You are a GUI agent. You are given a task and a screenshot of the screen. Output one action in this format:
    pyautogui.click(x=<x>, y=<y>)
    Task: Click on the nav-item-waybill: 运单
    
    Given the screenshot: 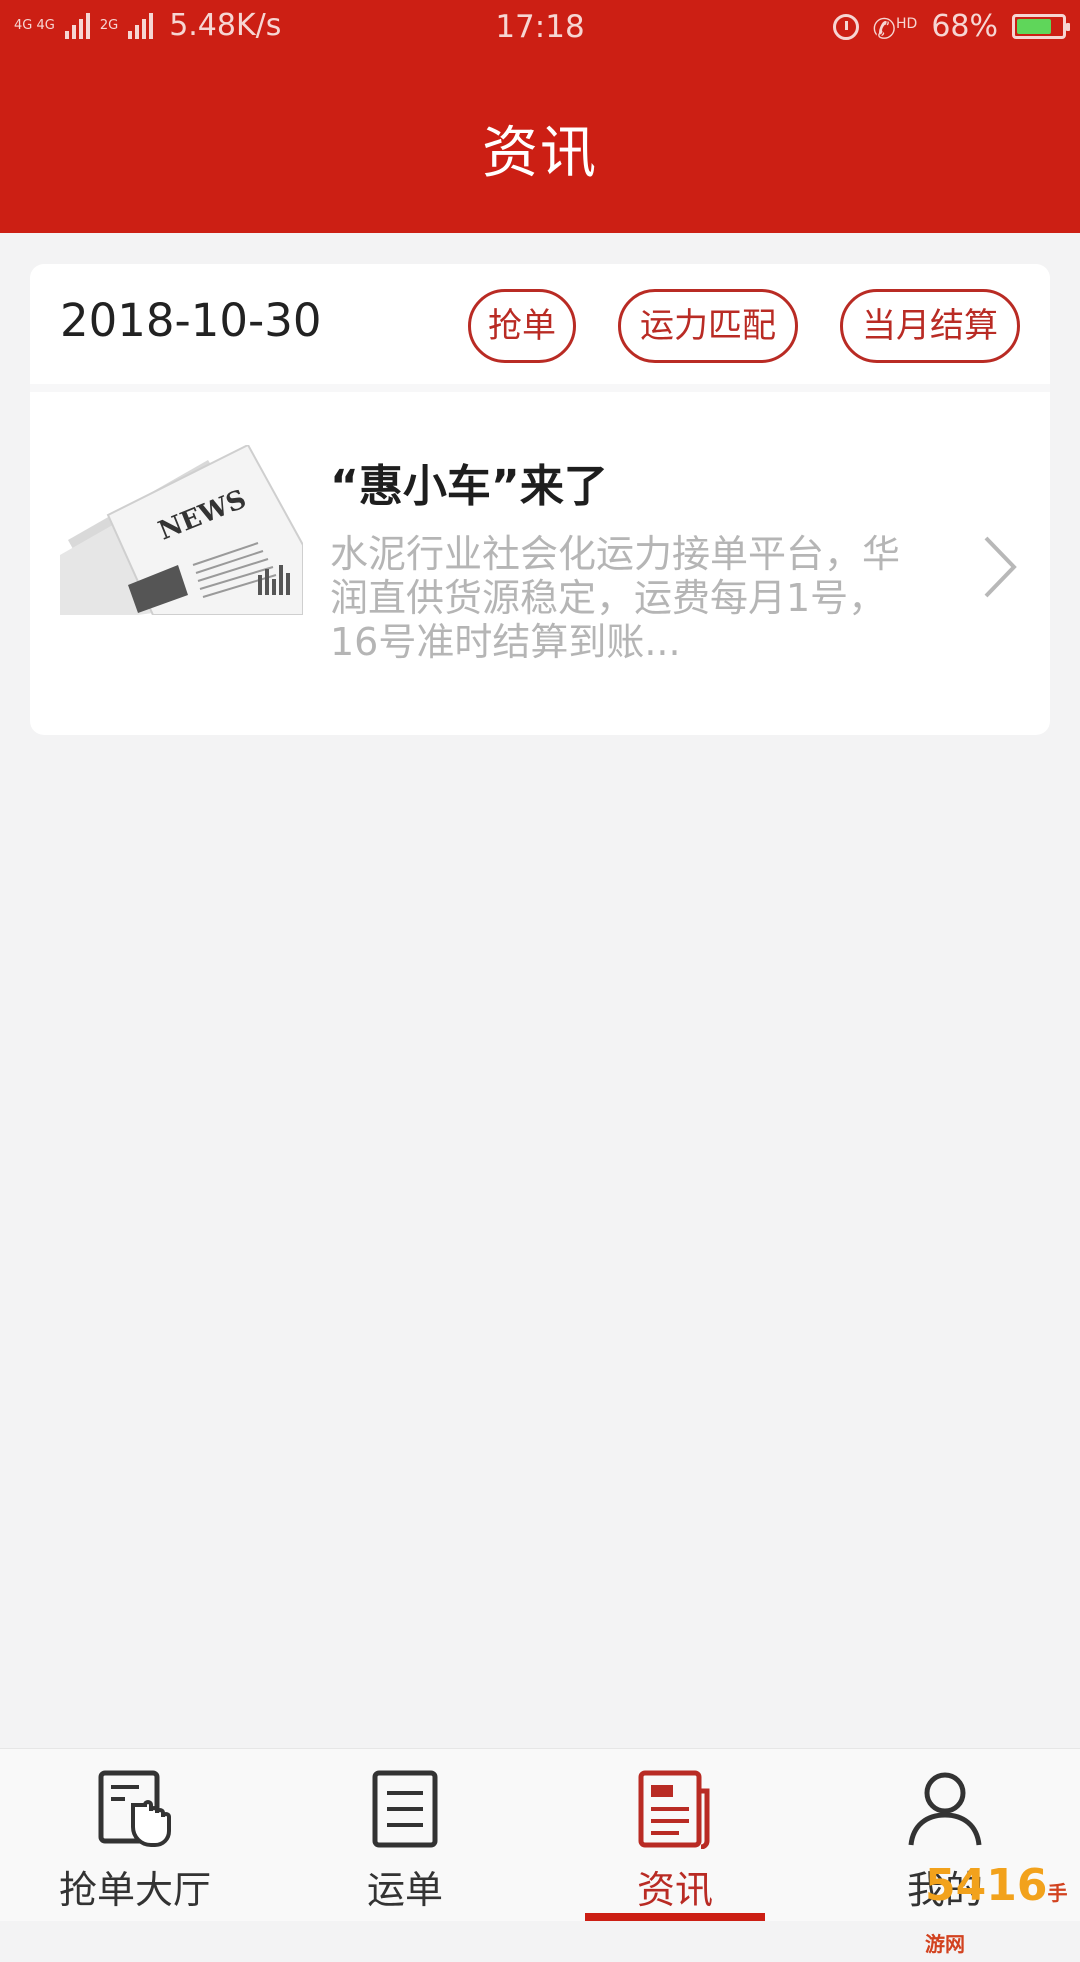 What is the action you would take?
    pyautogui.click(x=405, y=1835)
    